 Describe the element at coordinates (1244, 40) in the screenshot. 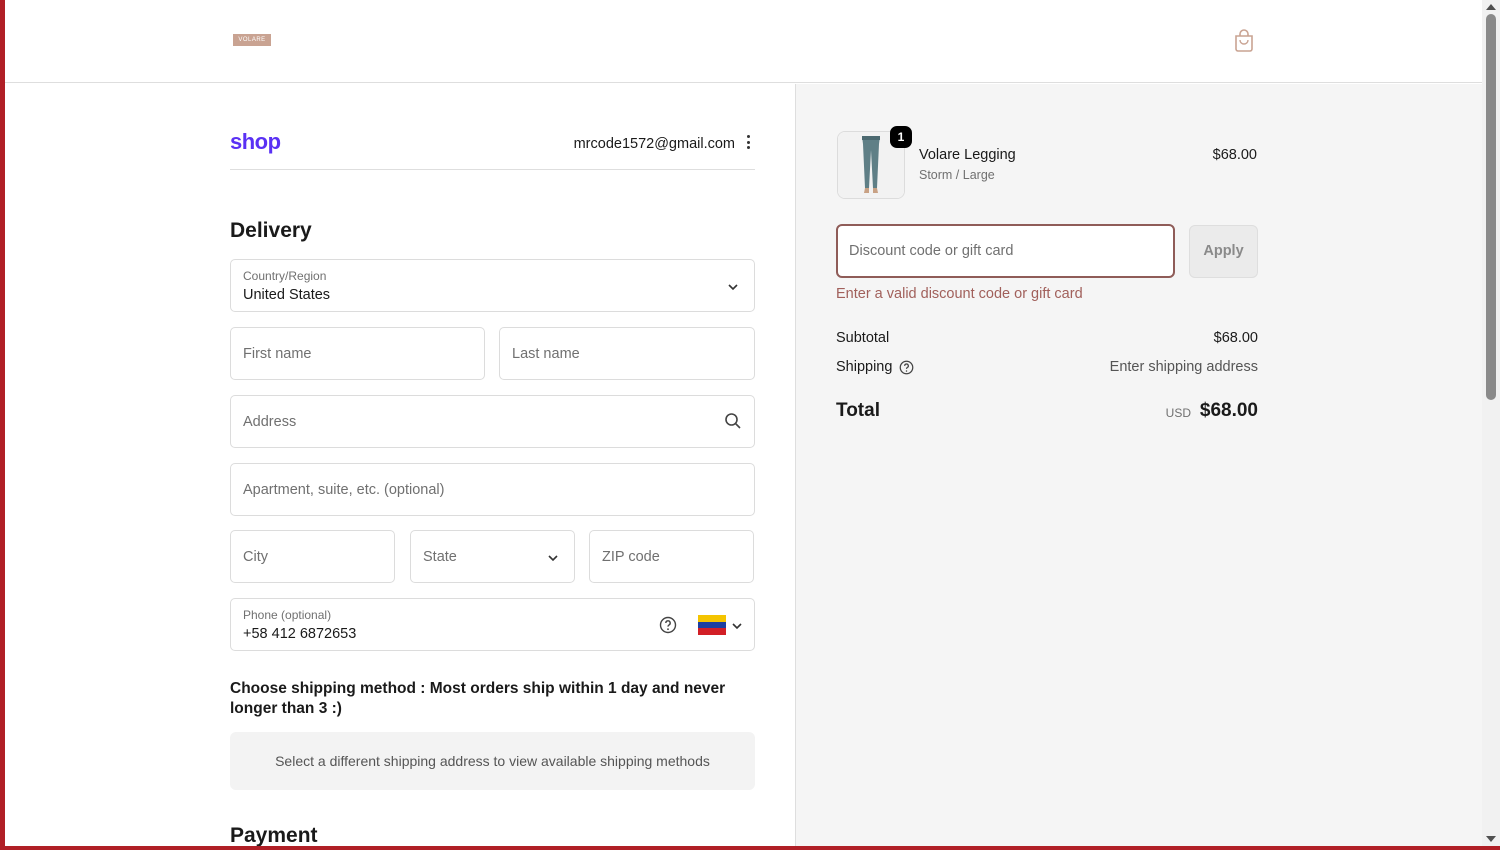

I see `shopping-bag-icon` at that location.